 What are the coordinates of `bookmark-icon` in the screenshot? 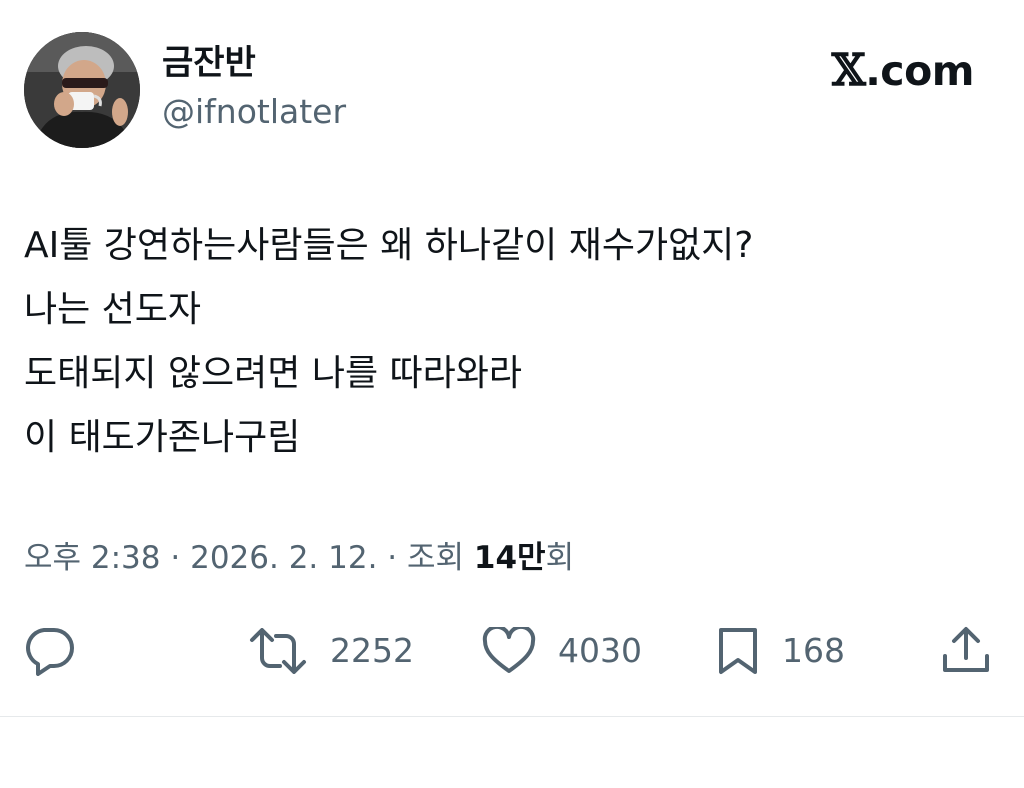 It's located at (738, 651).